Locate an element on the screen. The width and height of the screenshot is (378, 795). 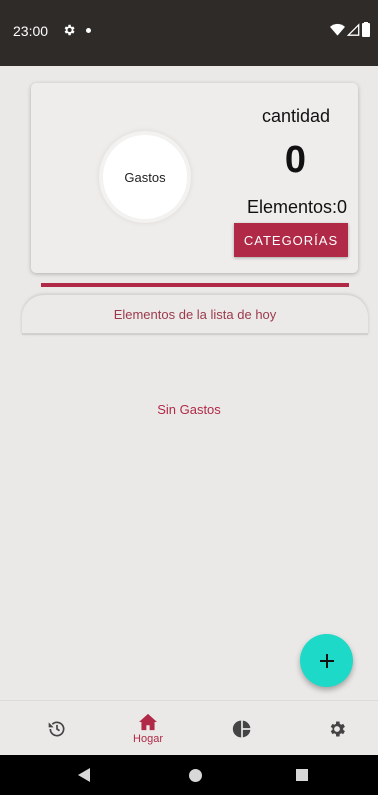
plus-icon is located at coordinates (326, 660).